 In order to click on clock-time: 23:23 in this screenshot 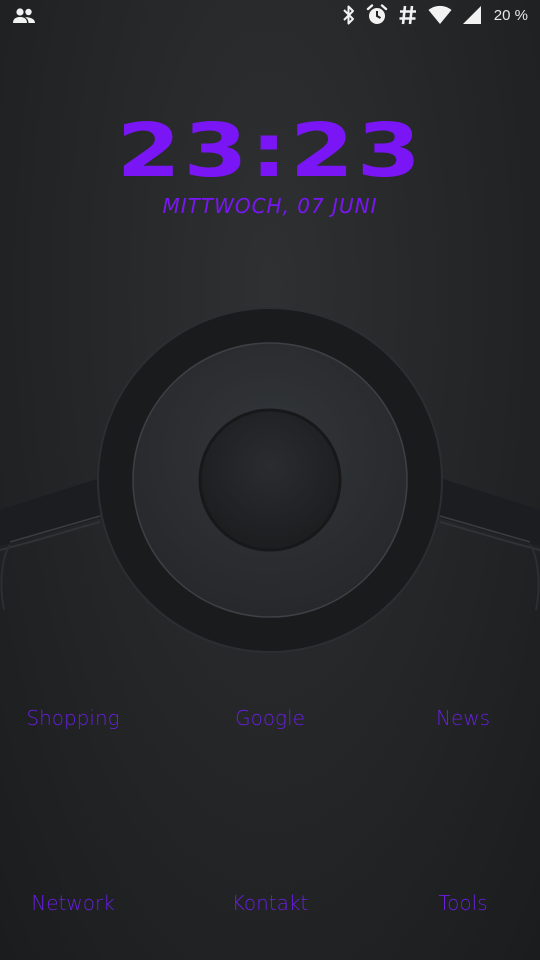, I will do `click(270, 151)`.